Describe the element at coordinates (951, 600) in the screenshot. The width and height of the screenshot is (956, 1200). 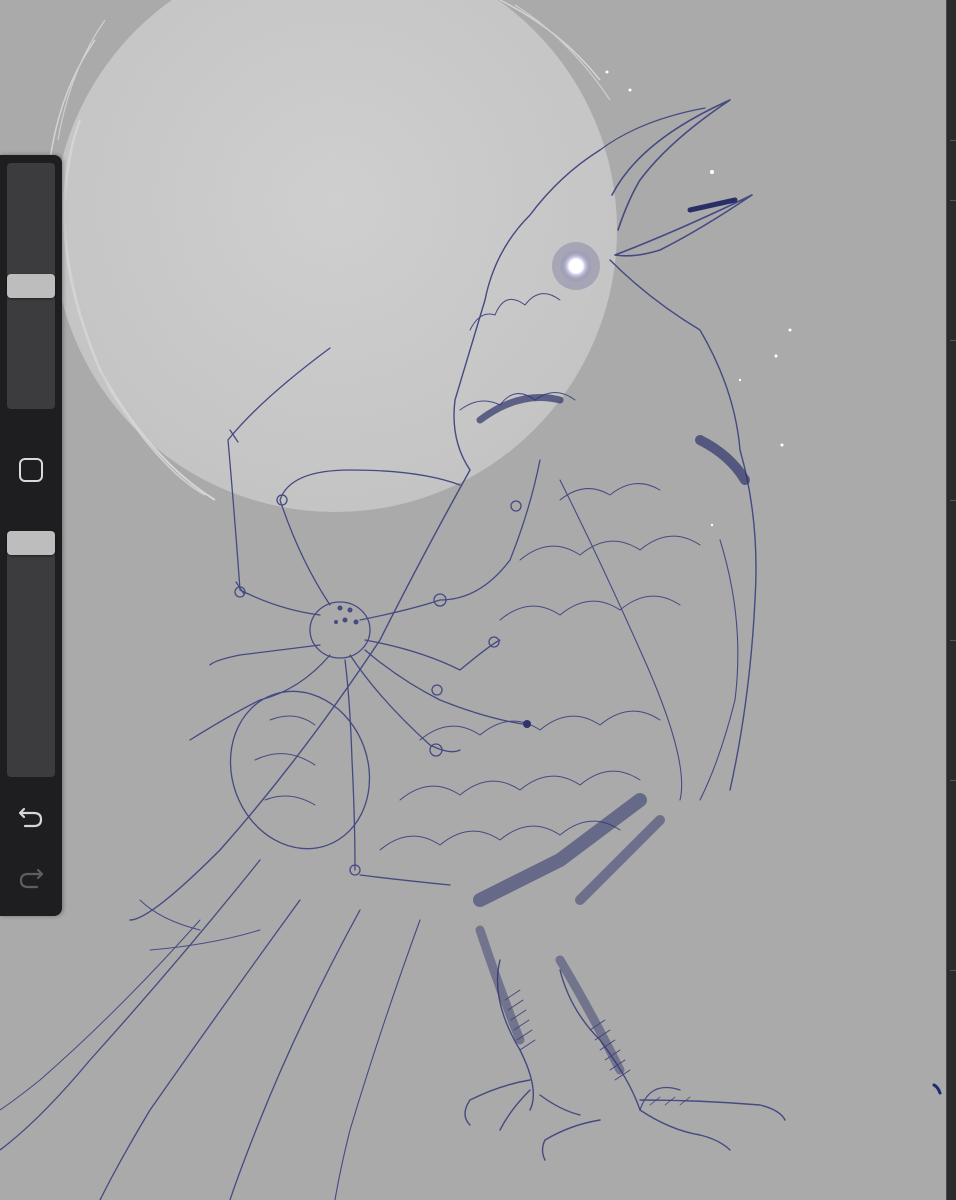
I see `canvas-right-edge` at that location.